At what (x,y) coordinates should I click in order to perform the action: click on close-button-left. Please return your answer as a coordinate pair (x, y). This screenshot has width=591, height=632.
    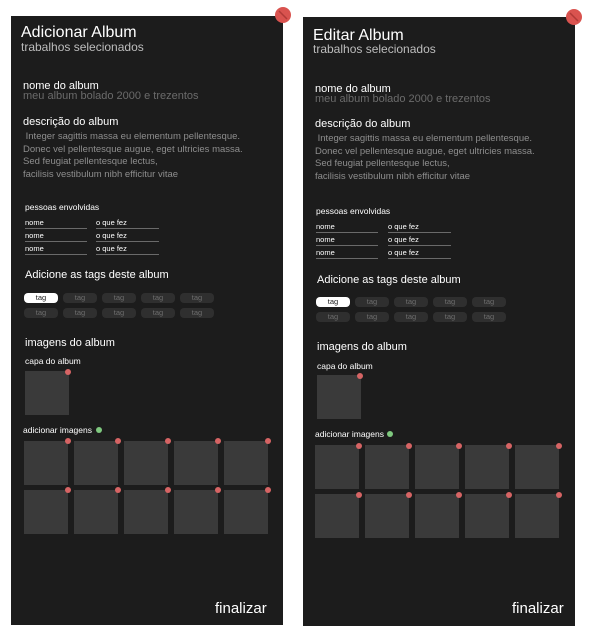
    Looking at the image, I should click on (283, 15).